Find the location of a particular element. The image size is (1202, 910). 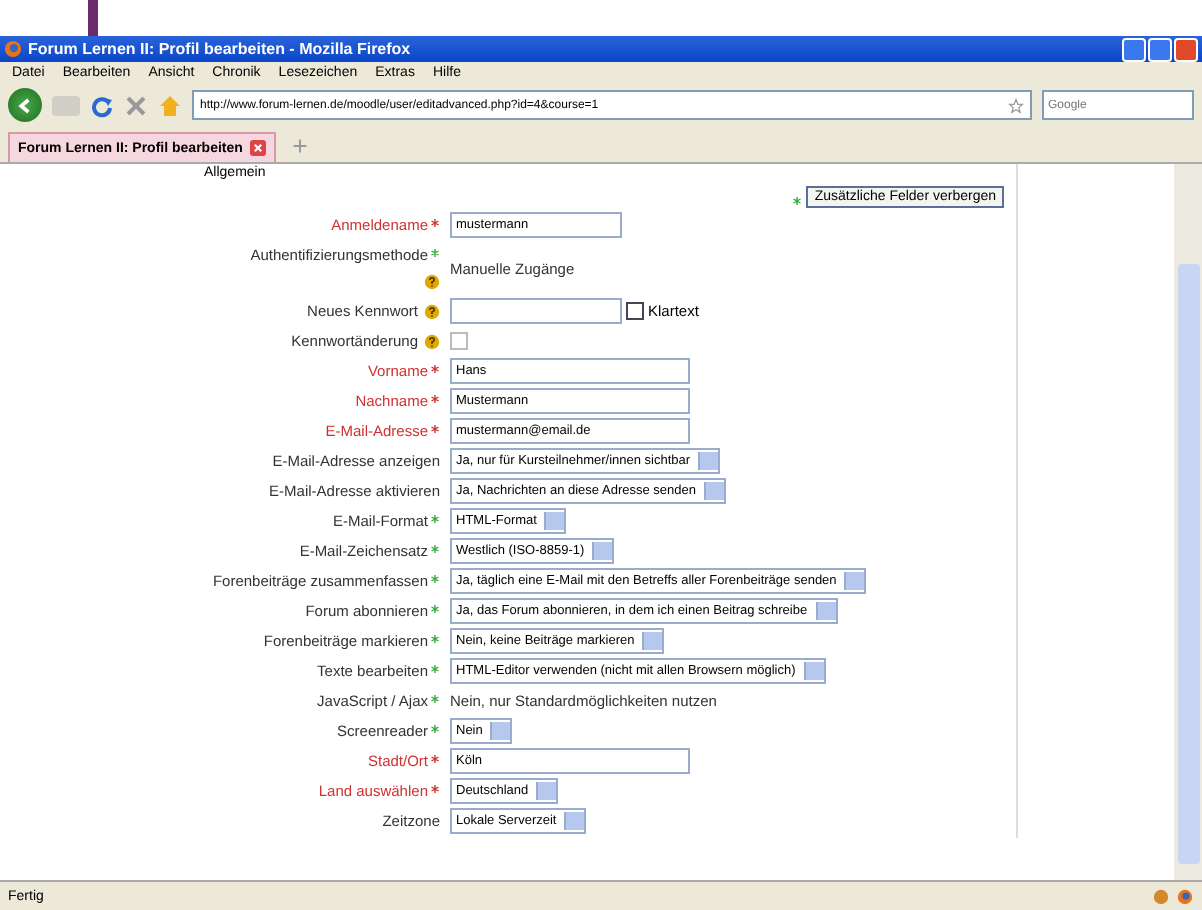

minimize-button is located at coordinates (1134, 49).